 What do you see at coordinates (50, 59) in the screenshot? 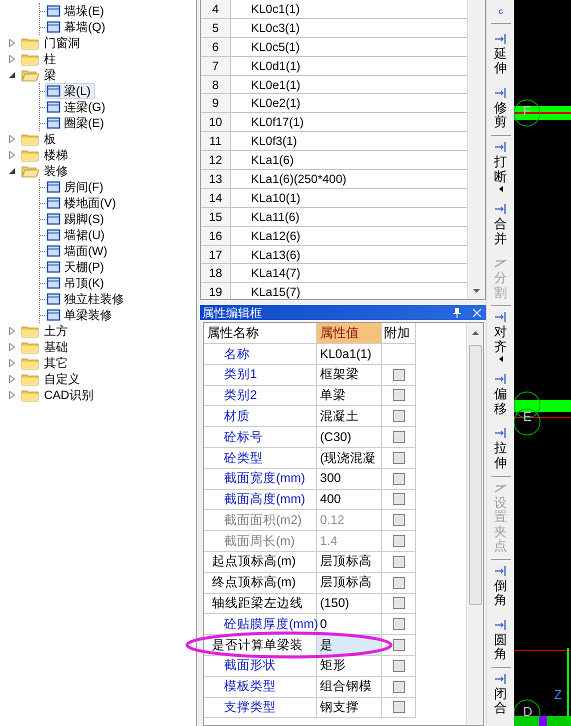
I see `tree-item: 柱` at bounding box center [50, 59].